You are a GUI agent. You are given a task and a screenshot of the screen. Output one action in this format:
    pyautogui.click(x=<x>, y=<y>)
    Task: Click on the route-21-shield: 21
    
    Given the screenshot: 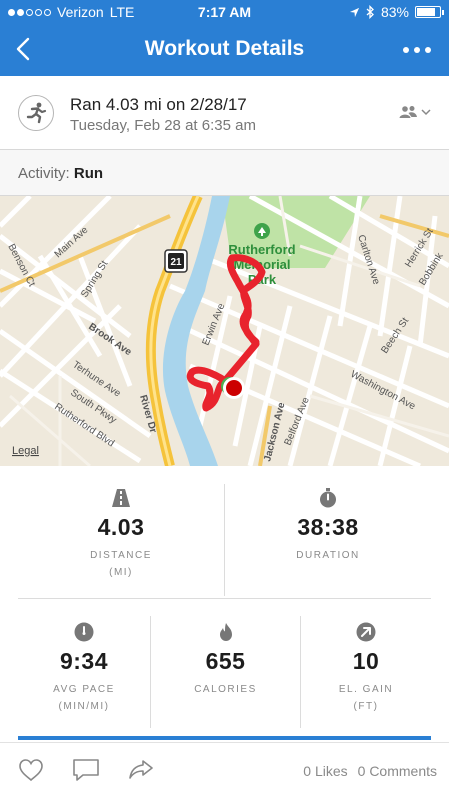 What is the action you would take?
    pyautogui.click(x=176, y=261)
    